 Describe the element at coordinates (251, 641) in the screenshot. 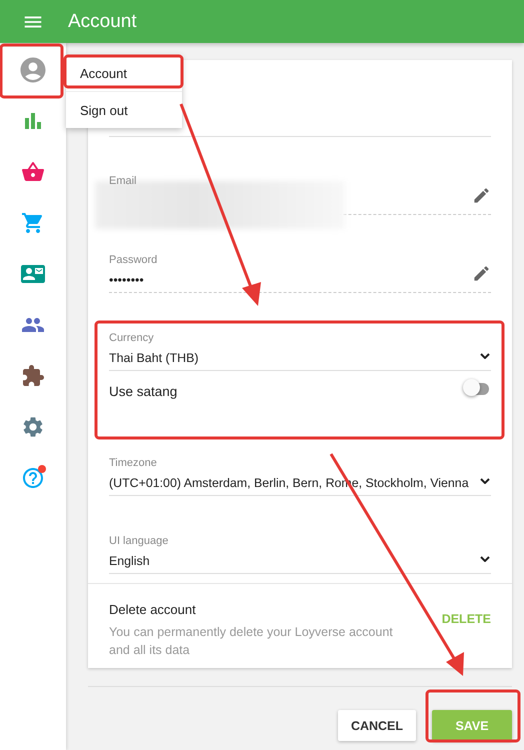

I see `section-description: You can permanently delete your Loyverse account and all its data` at that location.